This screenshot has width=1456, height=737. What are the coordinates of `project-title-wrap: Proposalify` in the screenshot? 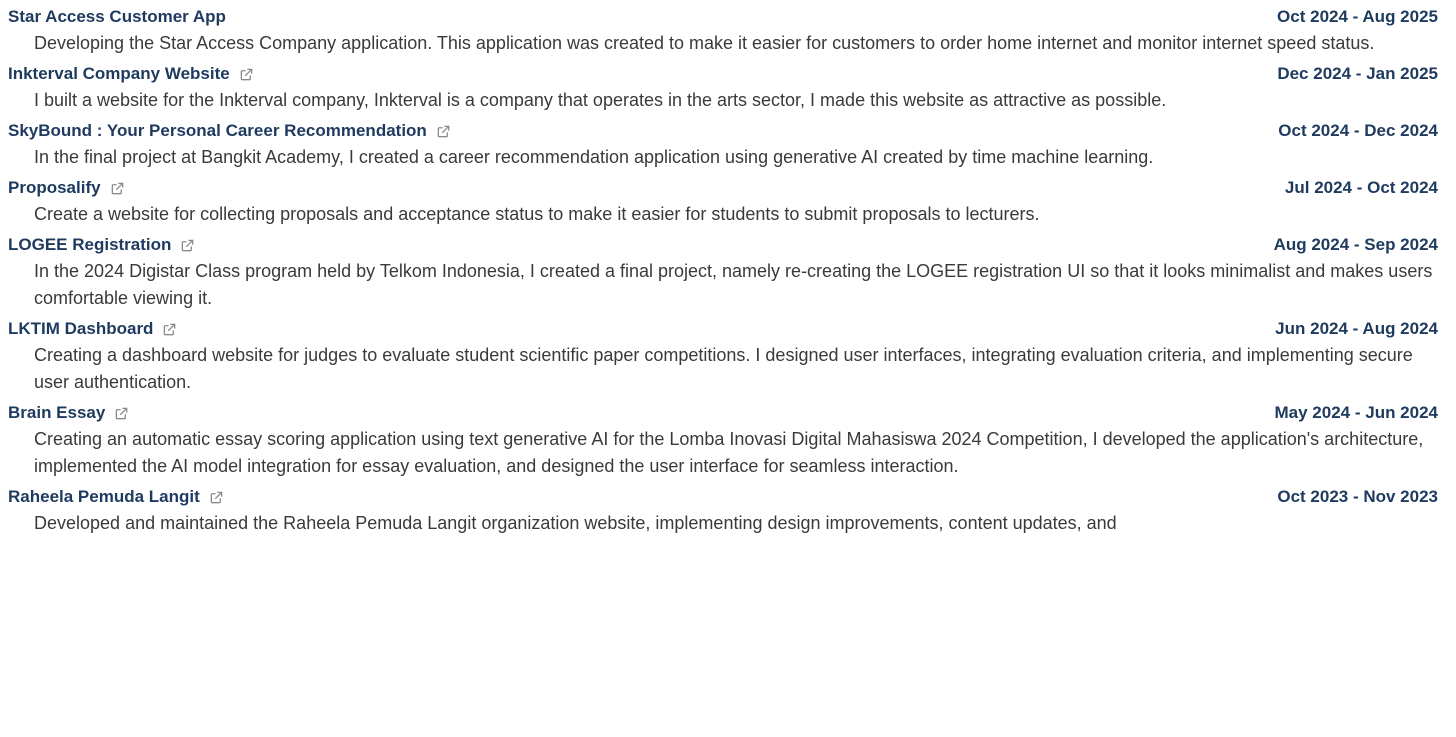 It's located at (66, 188).